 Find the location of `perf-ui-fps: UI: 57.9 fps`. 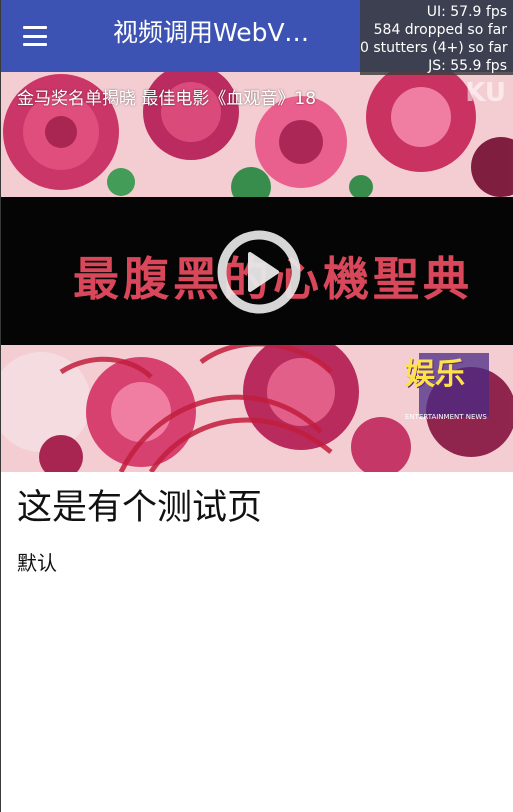

perf-ui-fps: UI: 57.9 fps is located at coordinates (466, 12).